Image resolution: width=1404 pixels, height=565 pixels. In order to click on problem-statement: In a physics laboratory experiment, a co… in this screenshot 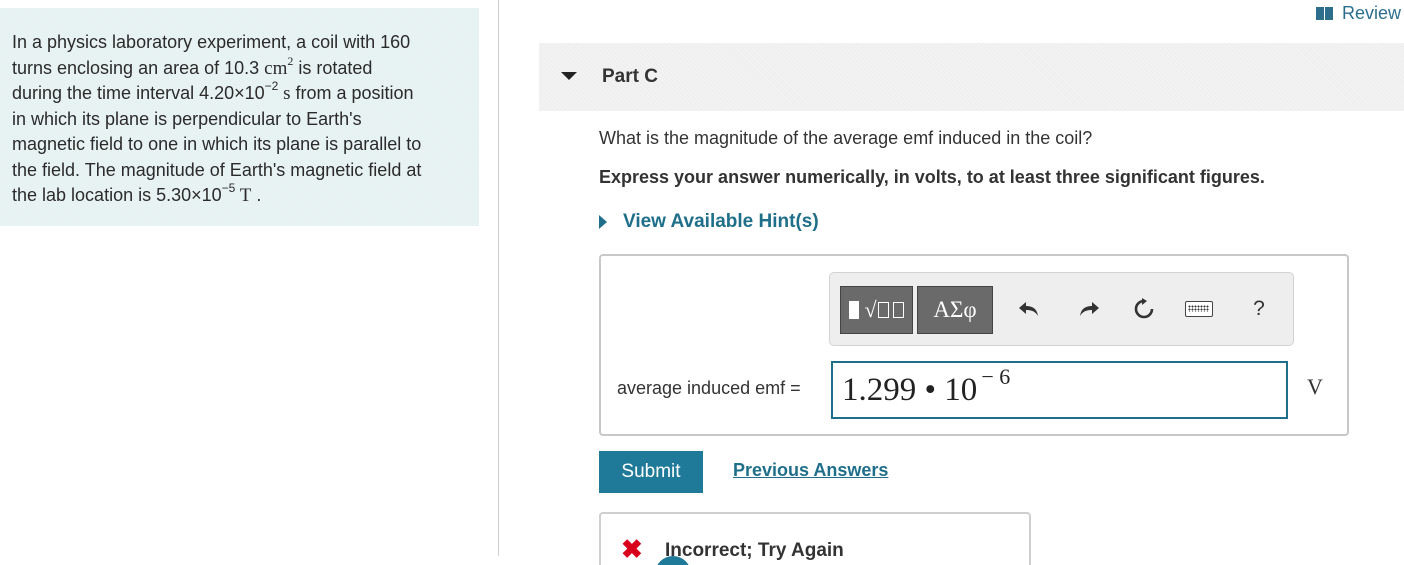, I will do `click(239, 117)`.